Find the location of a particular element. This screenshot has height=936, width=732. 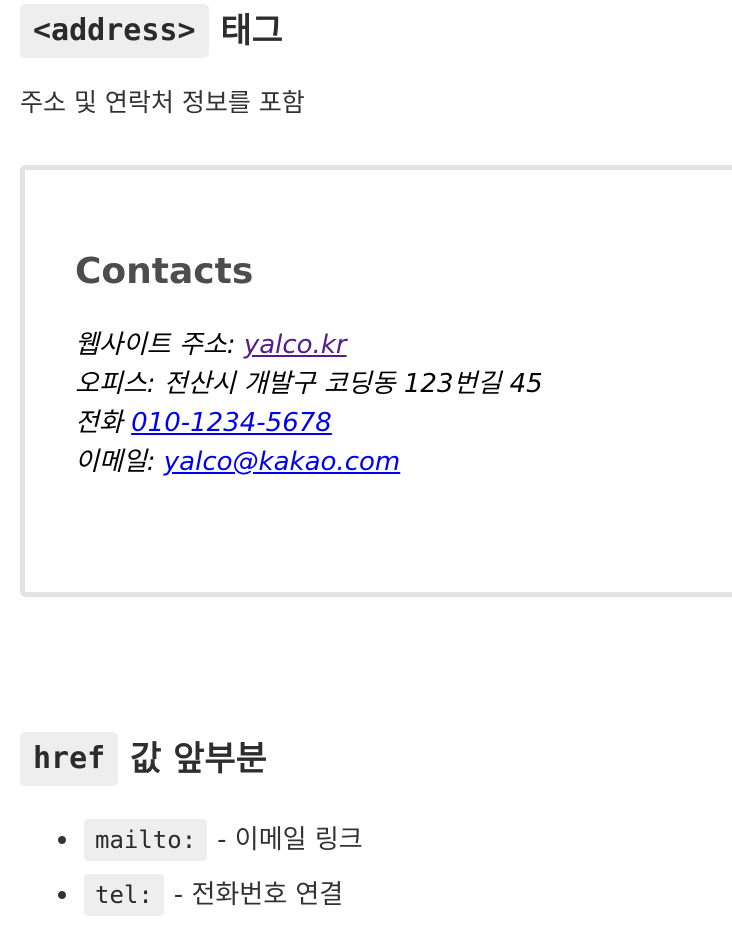

mailto-desc: - 이메일 링크 is located at coordinates (290, 839).